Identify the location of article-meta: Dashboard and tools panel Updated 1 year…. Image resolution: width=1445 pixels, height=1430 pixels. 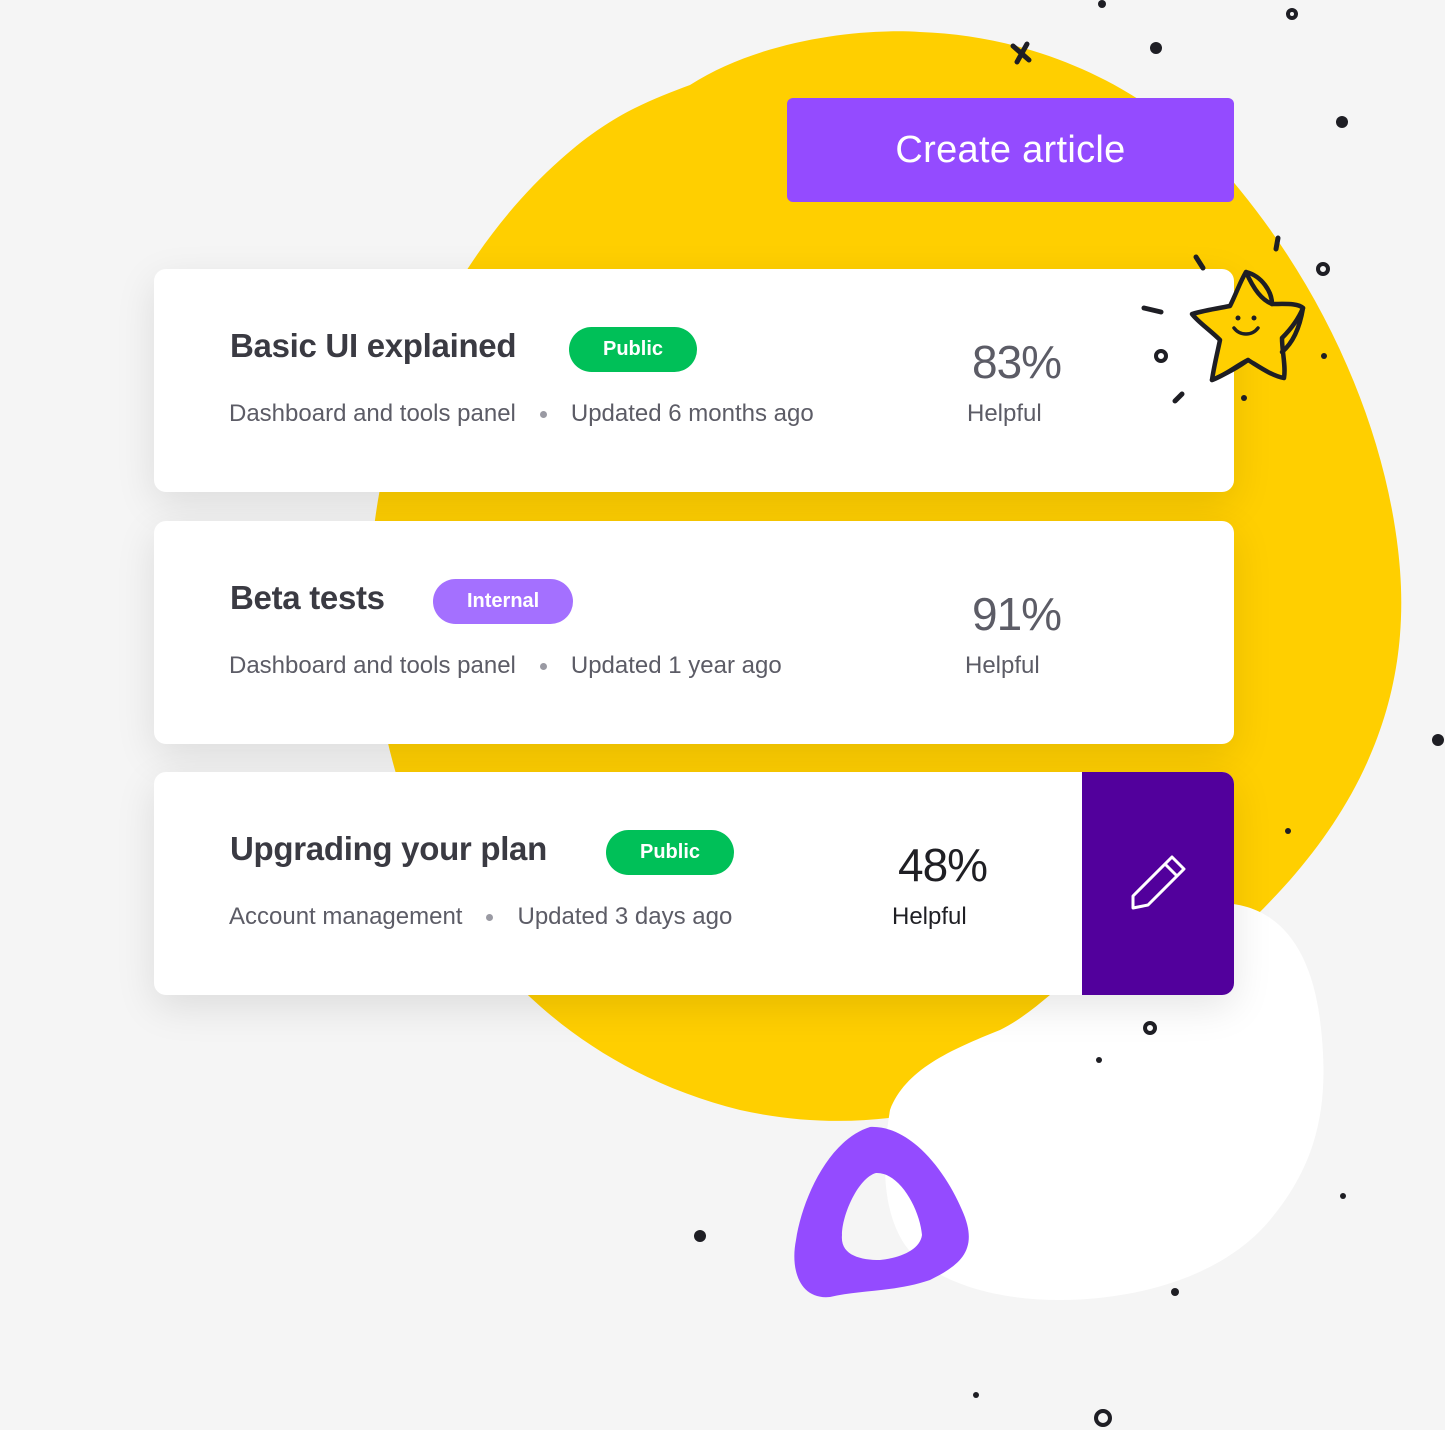
(505, 666).